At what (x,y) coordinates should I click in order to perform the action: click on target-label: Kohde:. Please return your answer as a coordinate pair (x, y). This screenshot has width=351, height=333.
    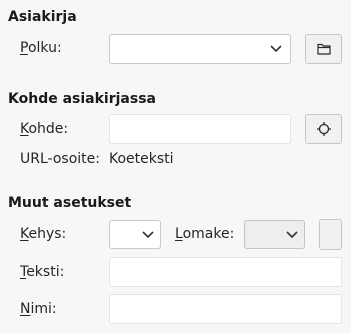
    Looking at the image, I should click on (44, 129).